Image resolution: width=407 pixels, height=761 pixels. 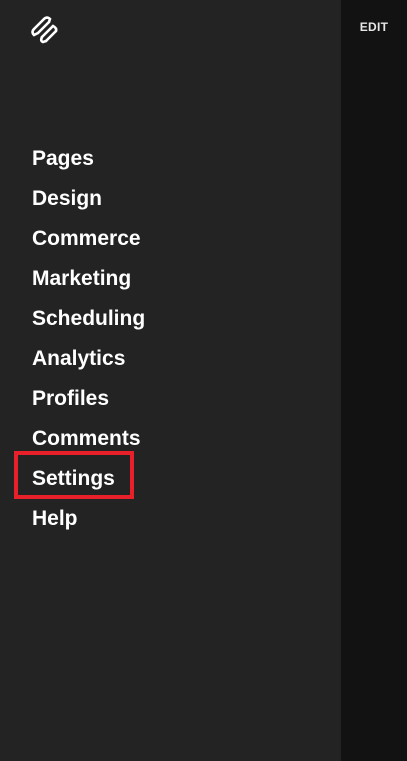 What do you see at coordinates (88, 163) in the screenshot?
I see `nav-item-pages: Pages` at bounding box center [88, 163].